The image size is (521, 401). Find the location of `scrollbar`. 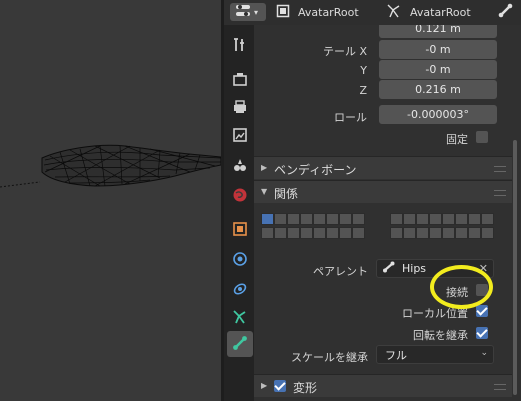

scrollbar is located at coordinates (515, 267).